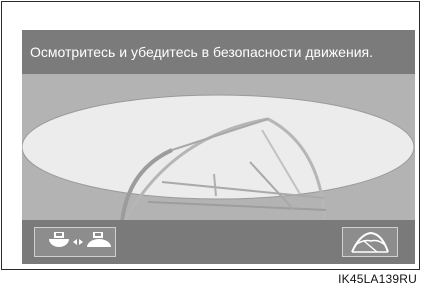 The image size is (421, 291). What do you see at coordinates (377, 279) in the screenshot?
I see `figure-caption: IK45LA139RU` at bounding box center [377, 279].